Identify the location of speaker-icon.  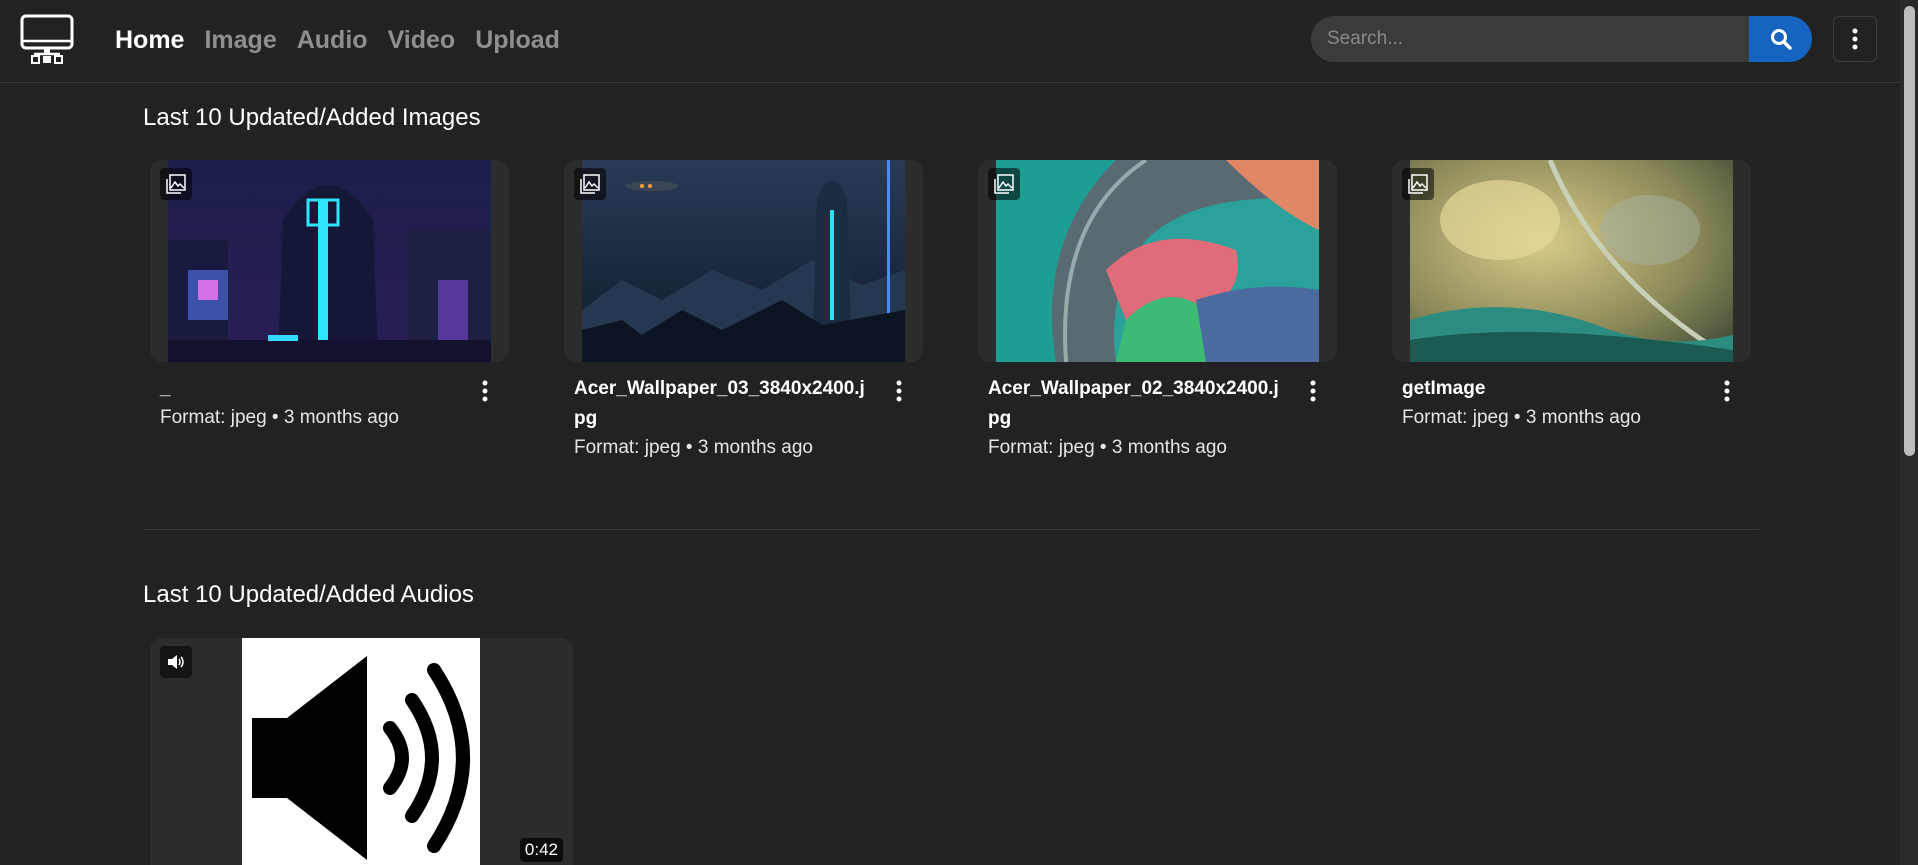
(361, 751).